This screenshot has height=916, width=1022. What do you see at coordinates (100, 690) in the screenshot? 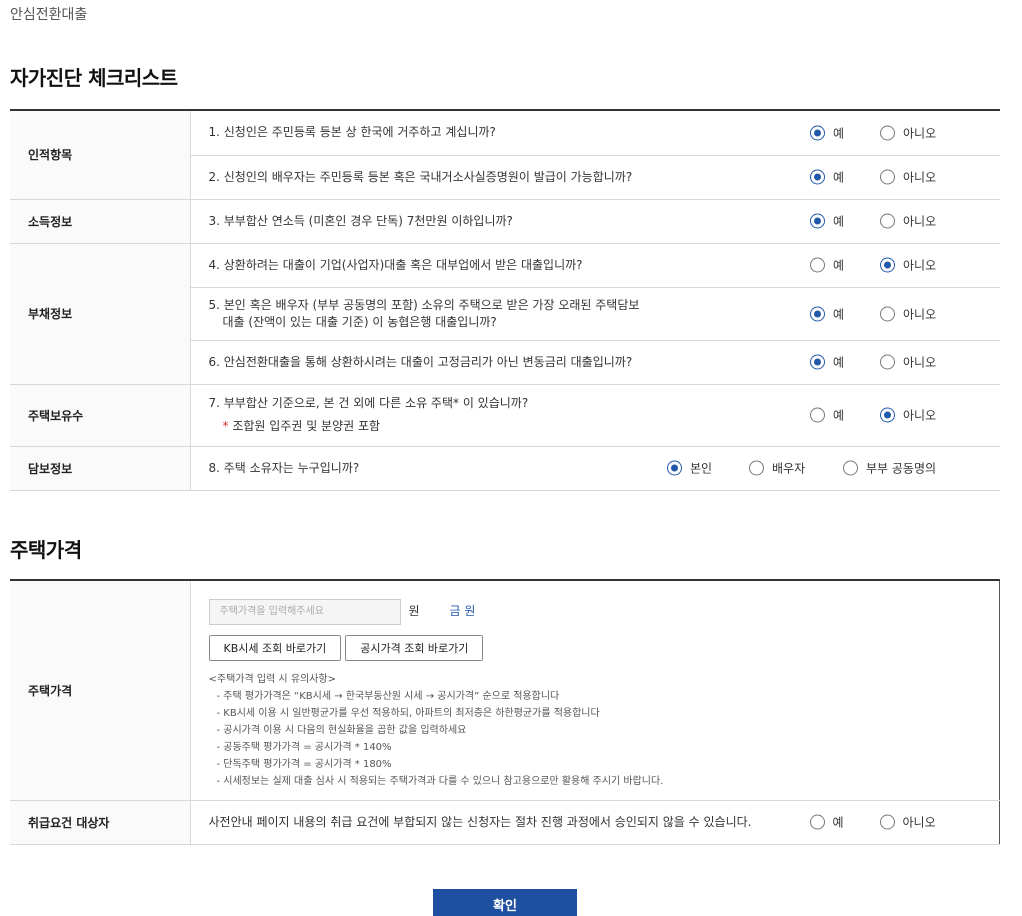
I see `house-price-label: 주택가격` at bounding box center [100, 690].